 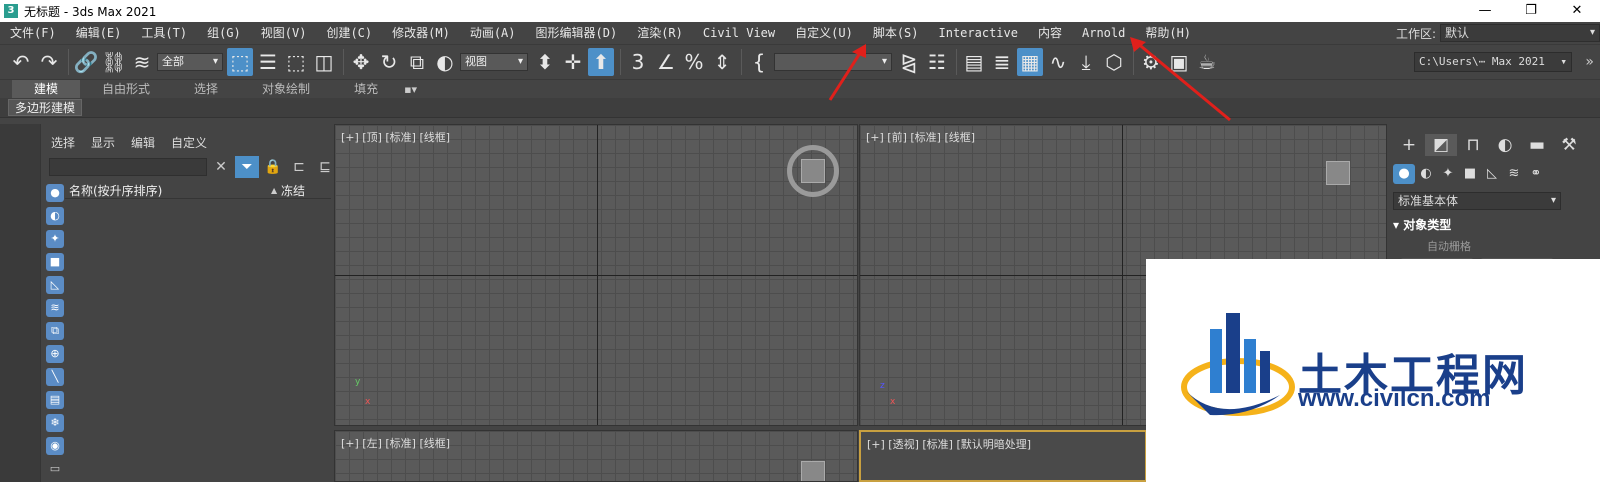 I want to click on snaps-toggle-icon: 3, so click(x=638, y=62).